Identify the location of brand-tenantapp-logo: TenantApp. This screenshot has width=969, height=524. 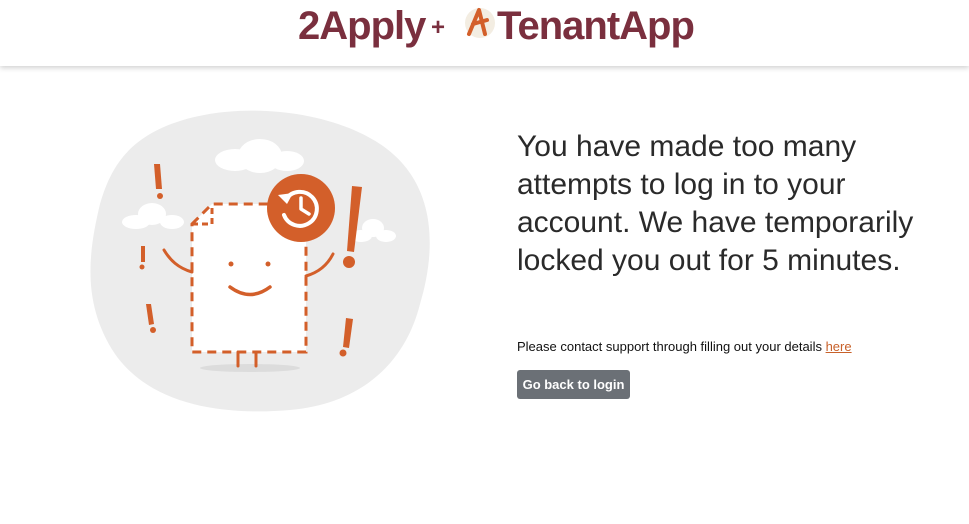
(596, 26).